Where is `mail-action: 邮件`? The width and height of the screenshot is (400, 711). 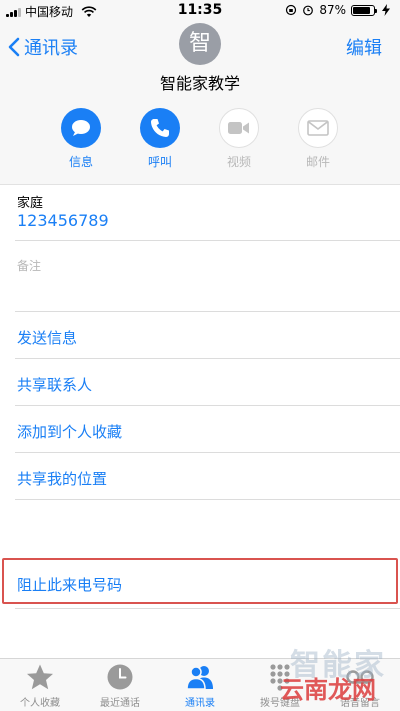
mail-action: 邮件 is located at coordinates (318, 139).